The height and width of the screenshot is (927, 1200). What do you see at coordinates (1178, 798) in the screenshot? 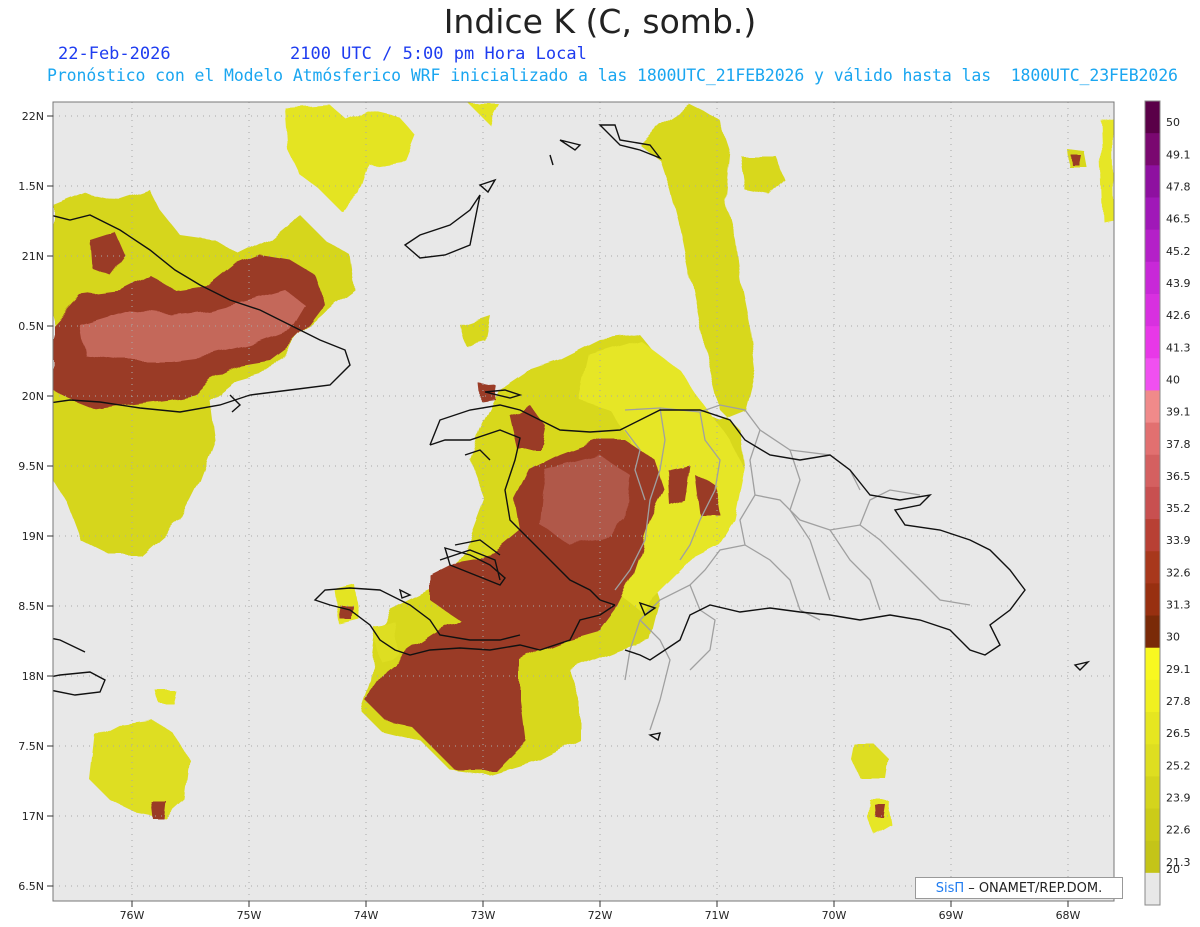
I see `colorbar-label: 23.9` at bounding box center [1178, 798].